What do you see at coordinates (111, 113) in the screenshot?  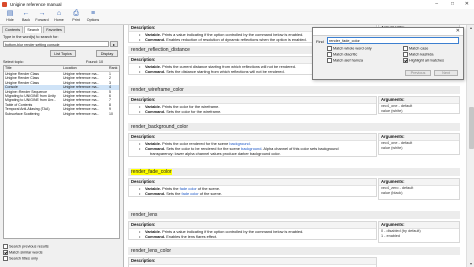 I see `topic-rank: 10` at bounding box center [111, 113].